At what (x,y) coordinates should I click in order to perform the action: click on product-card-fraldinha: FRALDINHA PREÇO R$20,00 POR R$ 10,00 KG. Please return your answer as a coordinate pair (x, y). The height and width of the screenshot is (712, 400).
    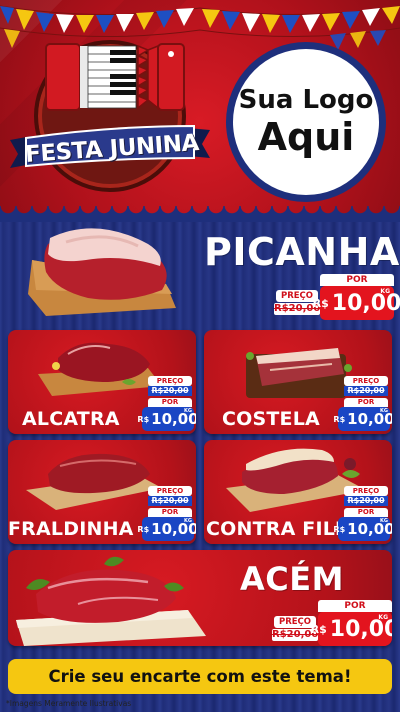
    Looking at the image, I should click on (102, 492).